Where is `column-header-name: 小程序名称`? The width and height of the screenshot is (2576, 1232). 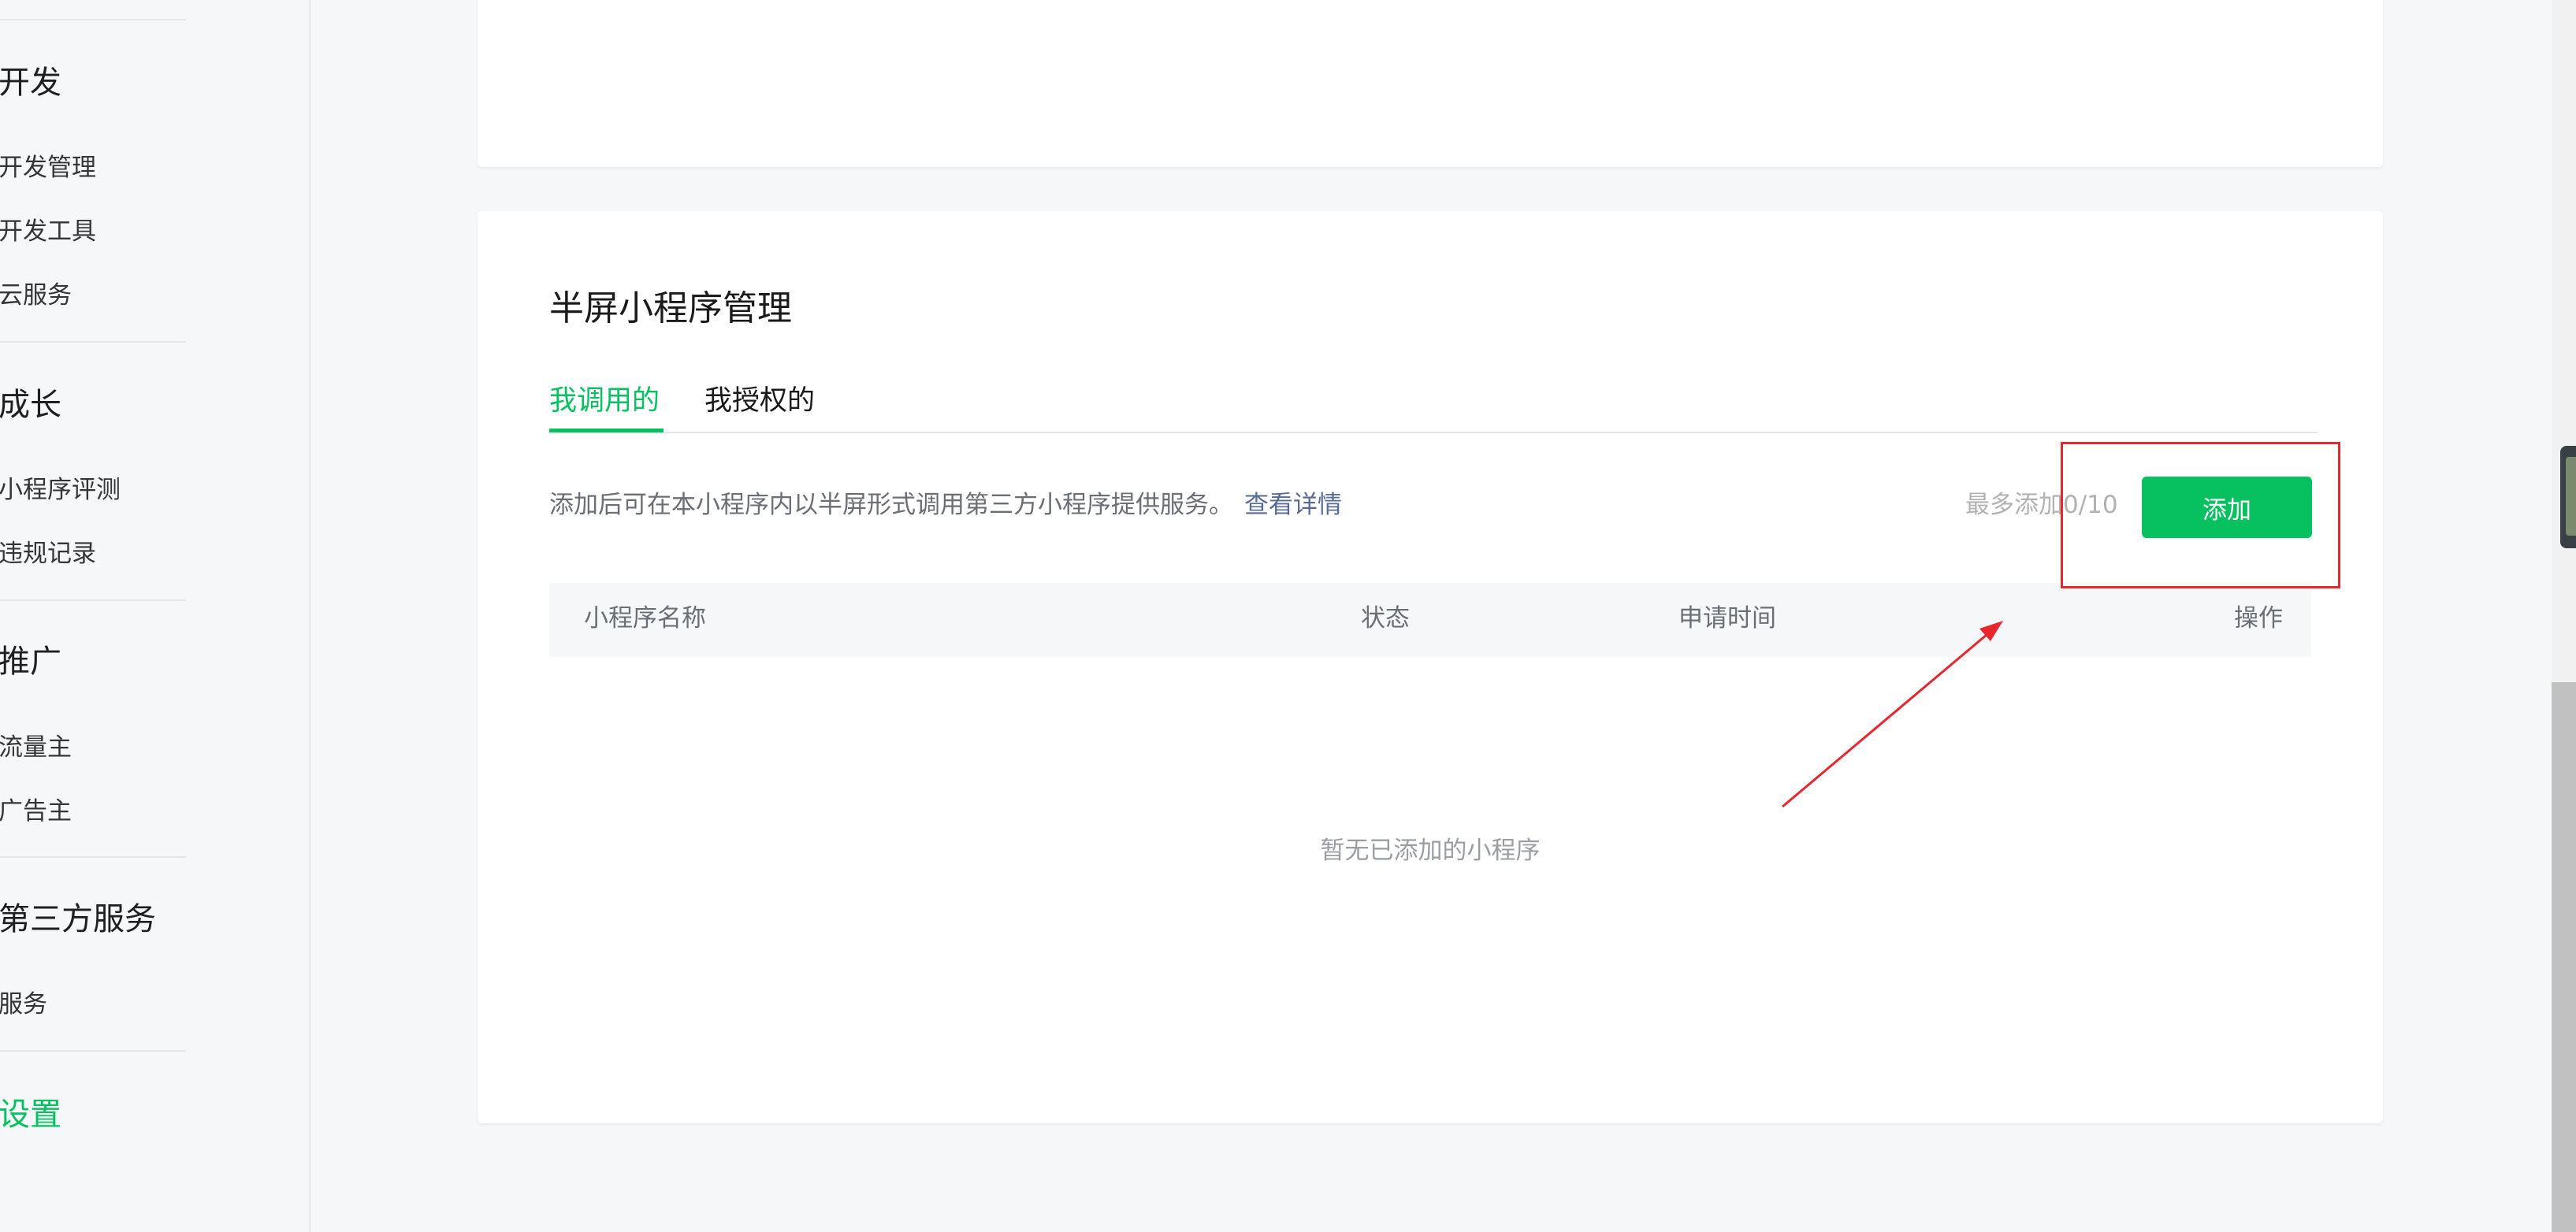
column-header-name: 小程序名称 is located at coordinates (645, 618).